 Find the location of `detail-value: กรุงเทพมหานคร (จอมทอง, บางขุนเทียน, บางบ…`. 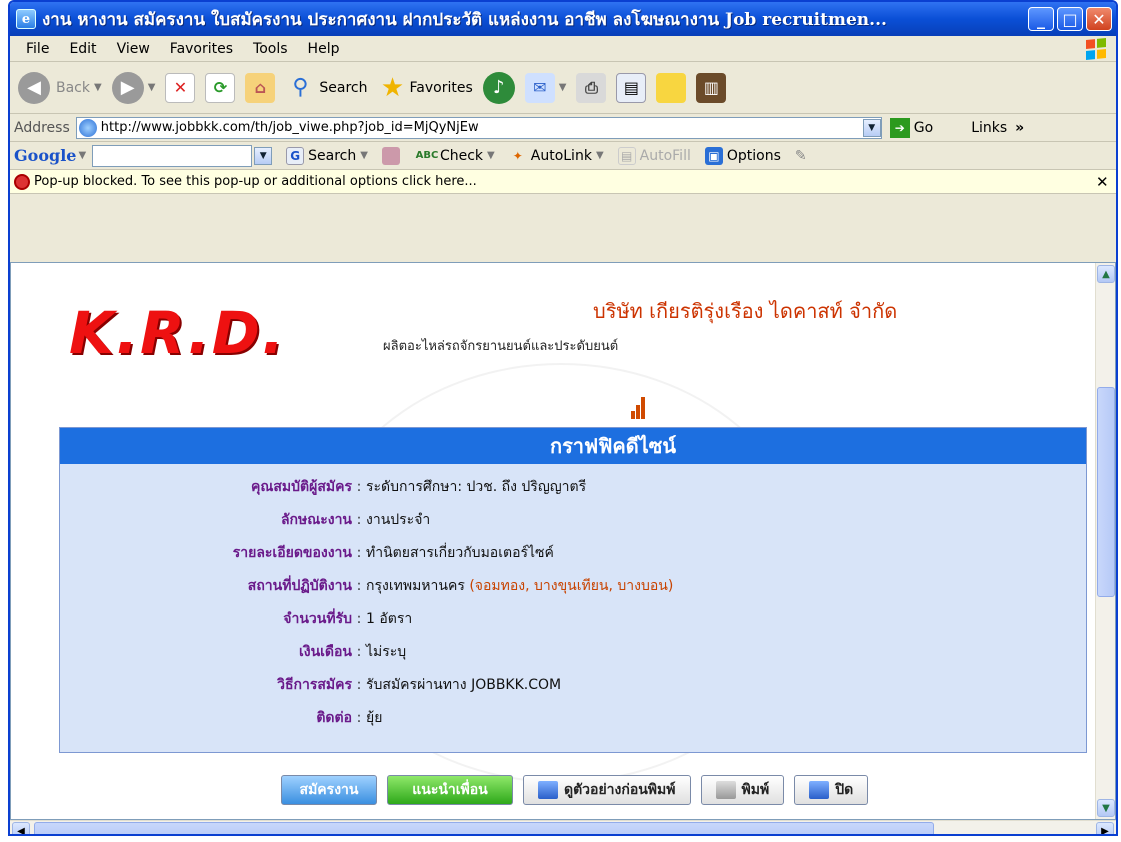

detail-value: กรุงเทพมหานคร (จอมทอง, บางขุนเทียน, บางบ… is located at coordinates (520, 585).